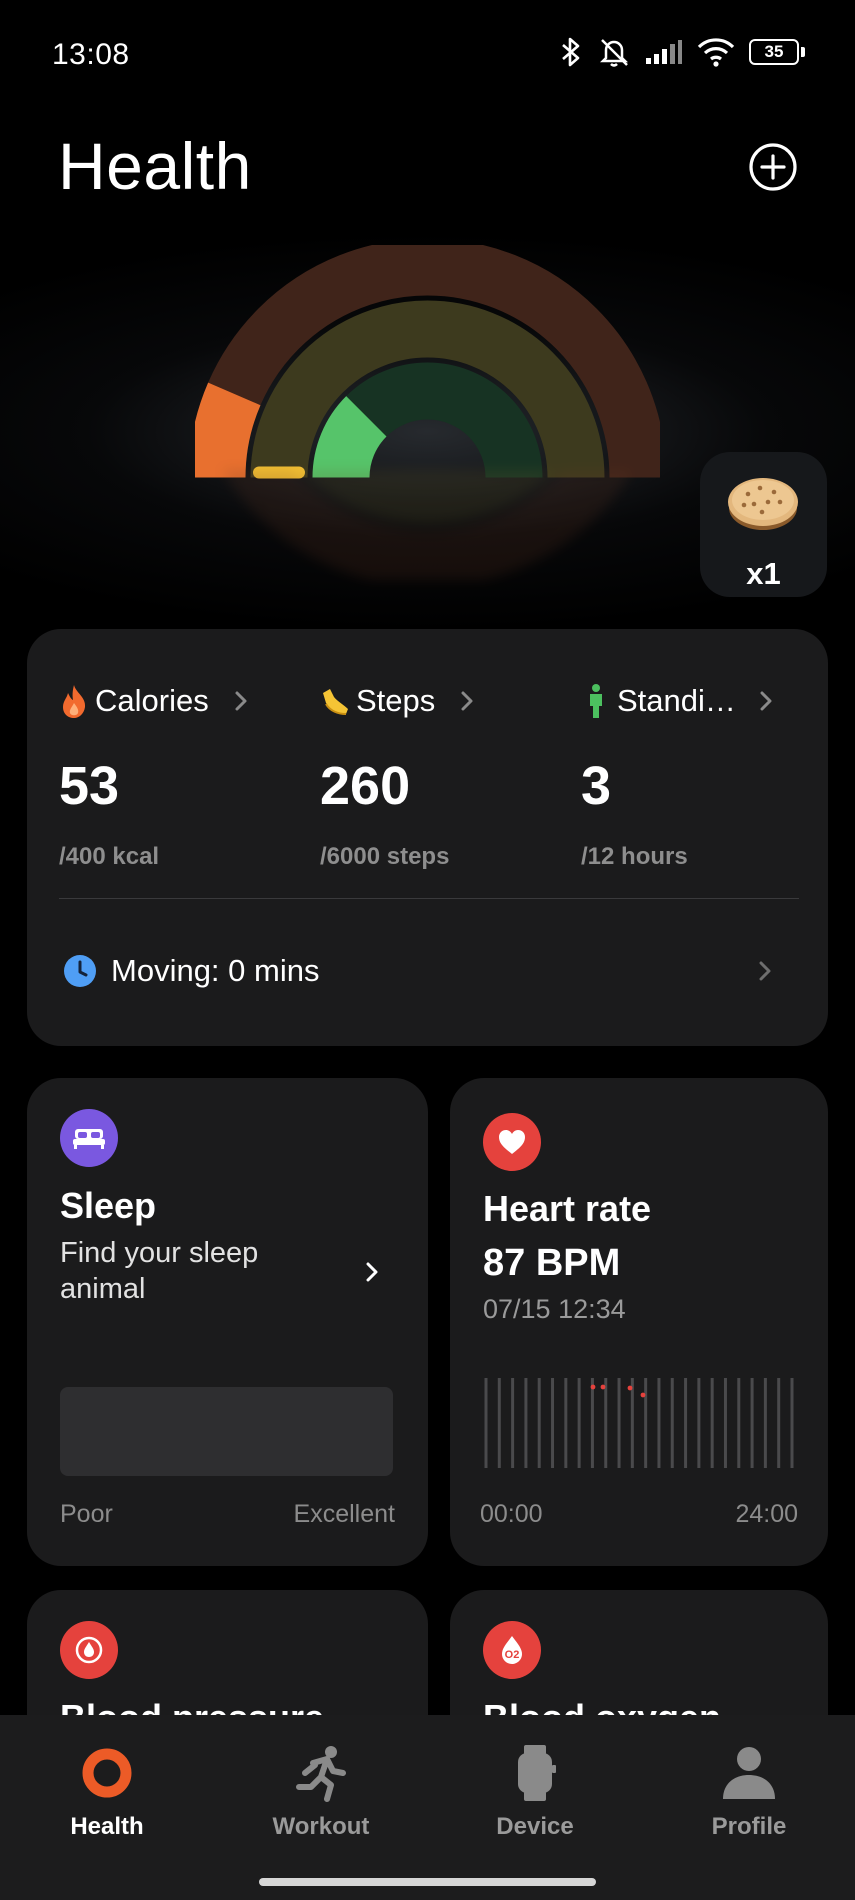  Describe the element at coordinates (763, 504) in the screenshot. I see `cookie-icon` at that location.